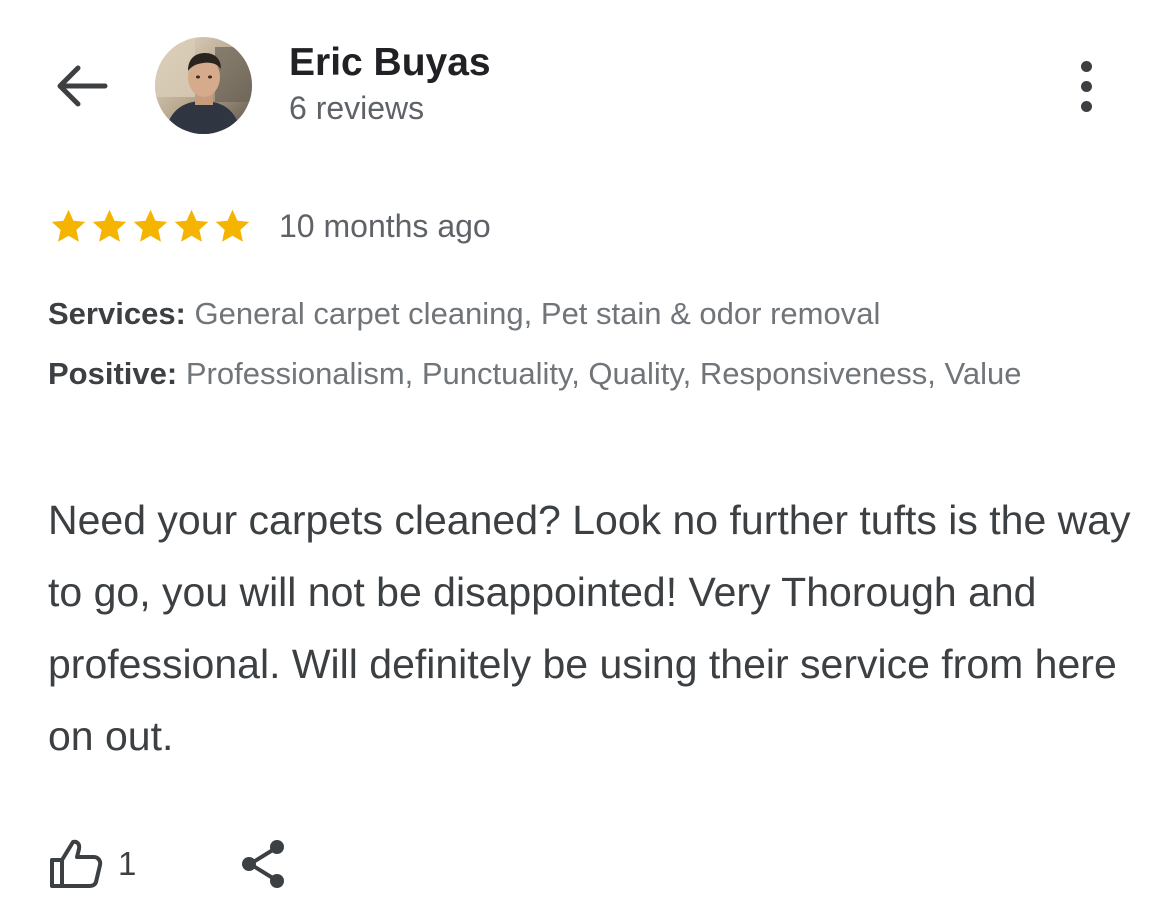  I want to click on review-count: 6 reviews, so click(357, 108).